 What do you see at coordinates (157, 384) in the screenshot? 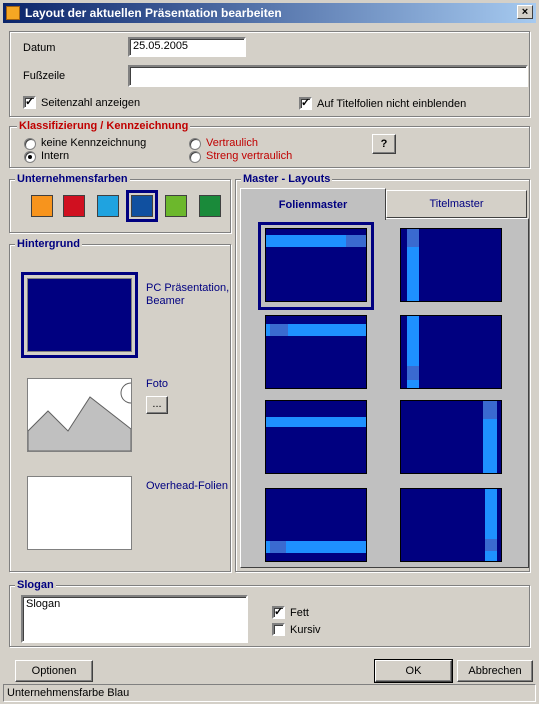
I see `background-foto-label: Foto` at bounding box center [157, 384].